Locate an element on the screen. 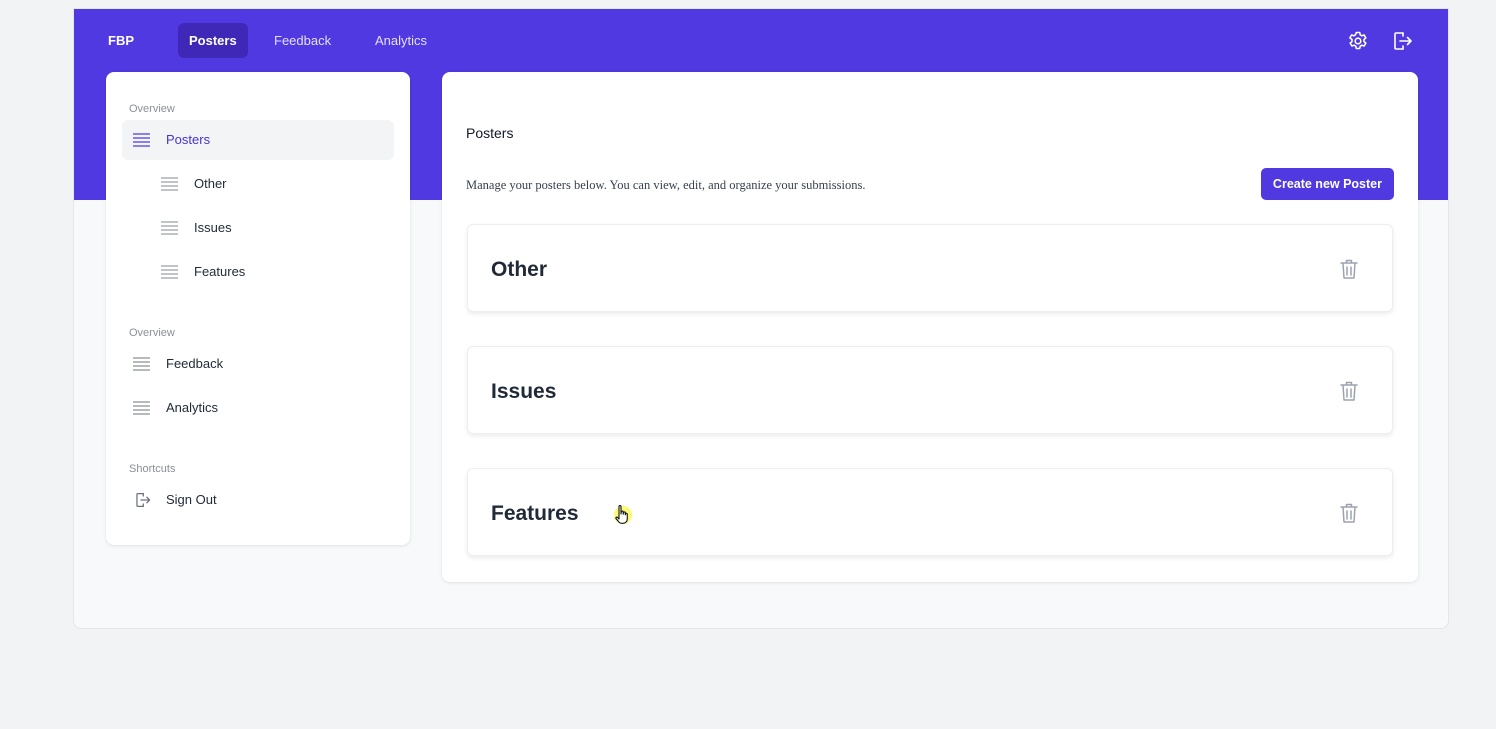 This screenshot has width=1496, height=729. brand-logo: FBP is located at coordinates (121, 40).